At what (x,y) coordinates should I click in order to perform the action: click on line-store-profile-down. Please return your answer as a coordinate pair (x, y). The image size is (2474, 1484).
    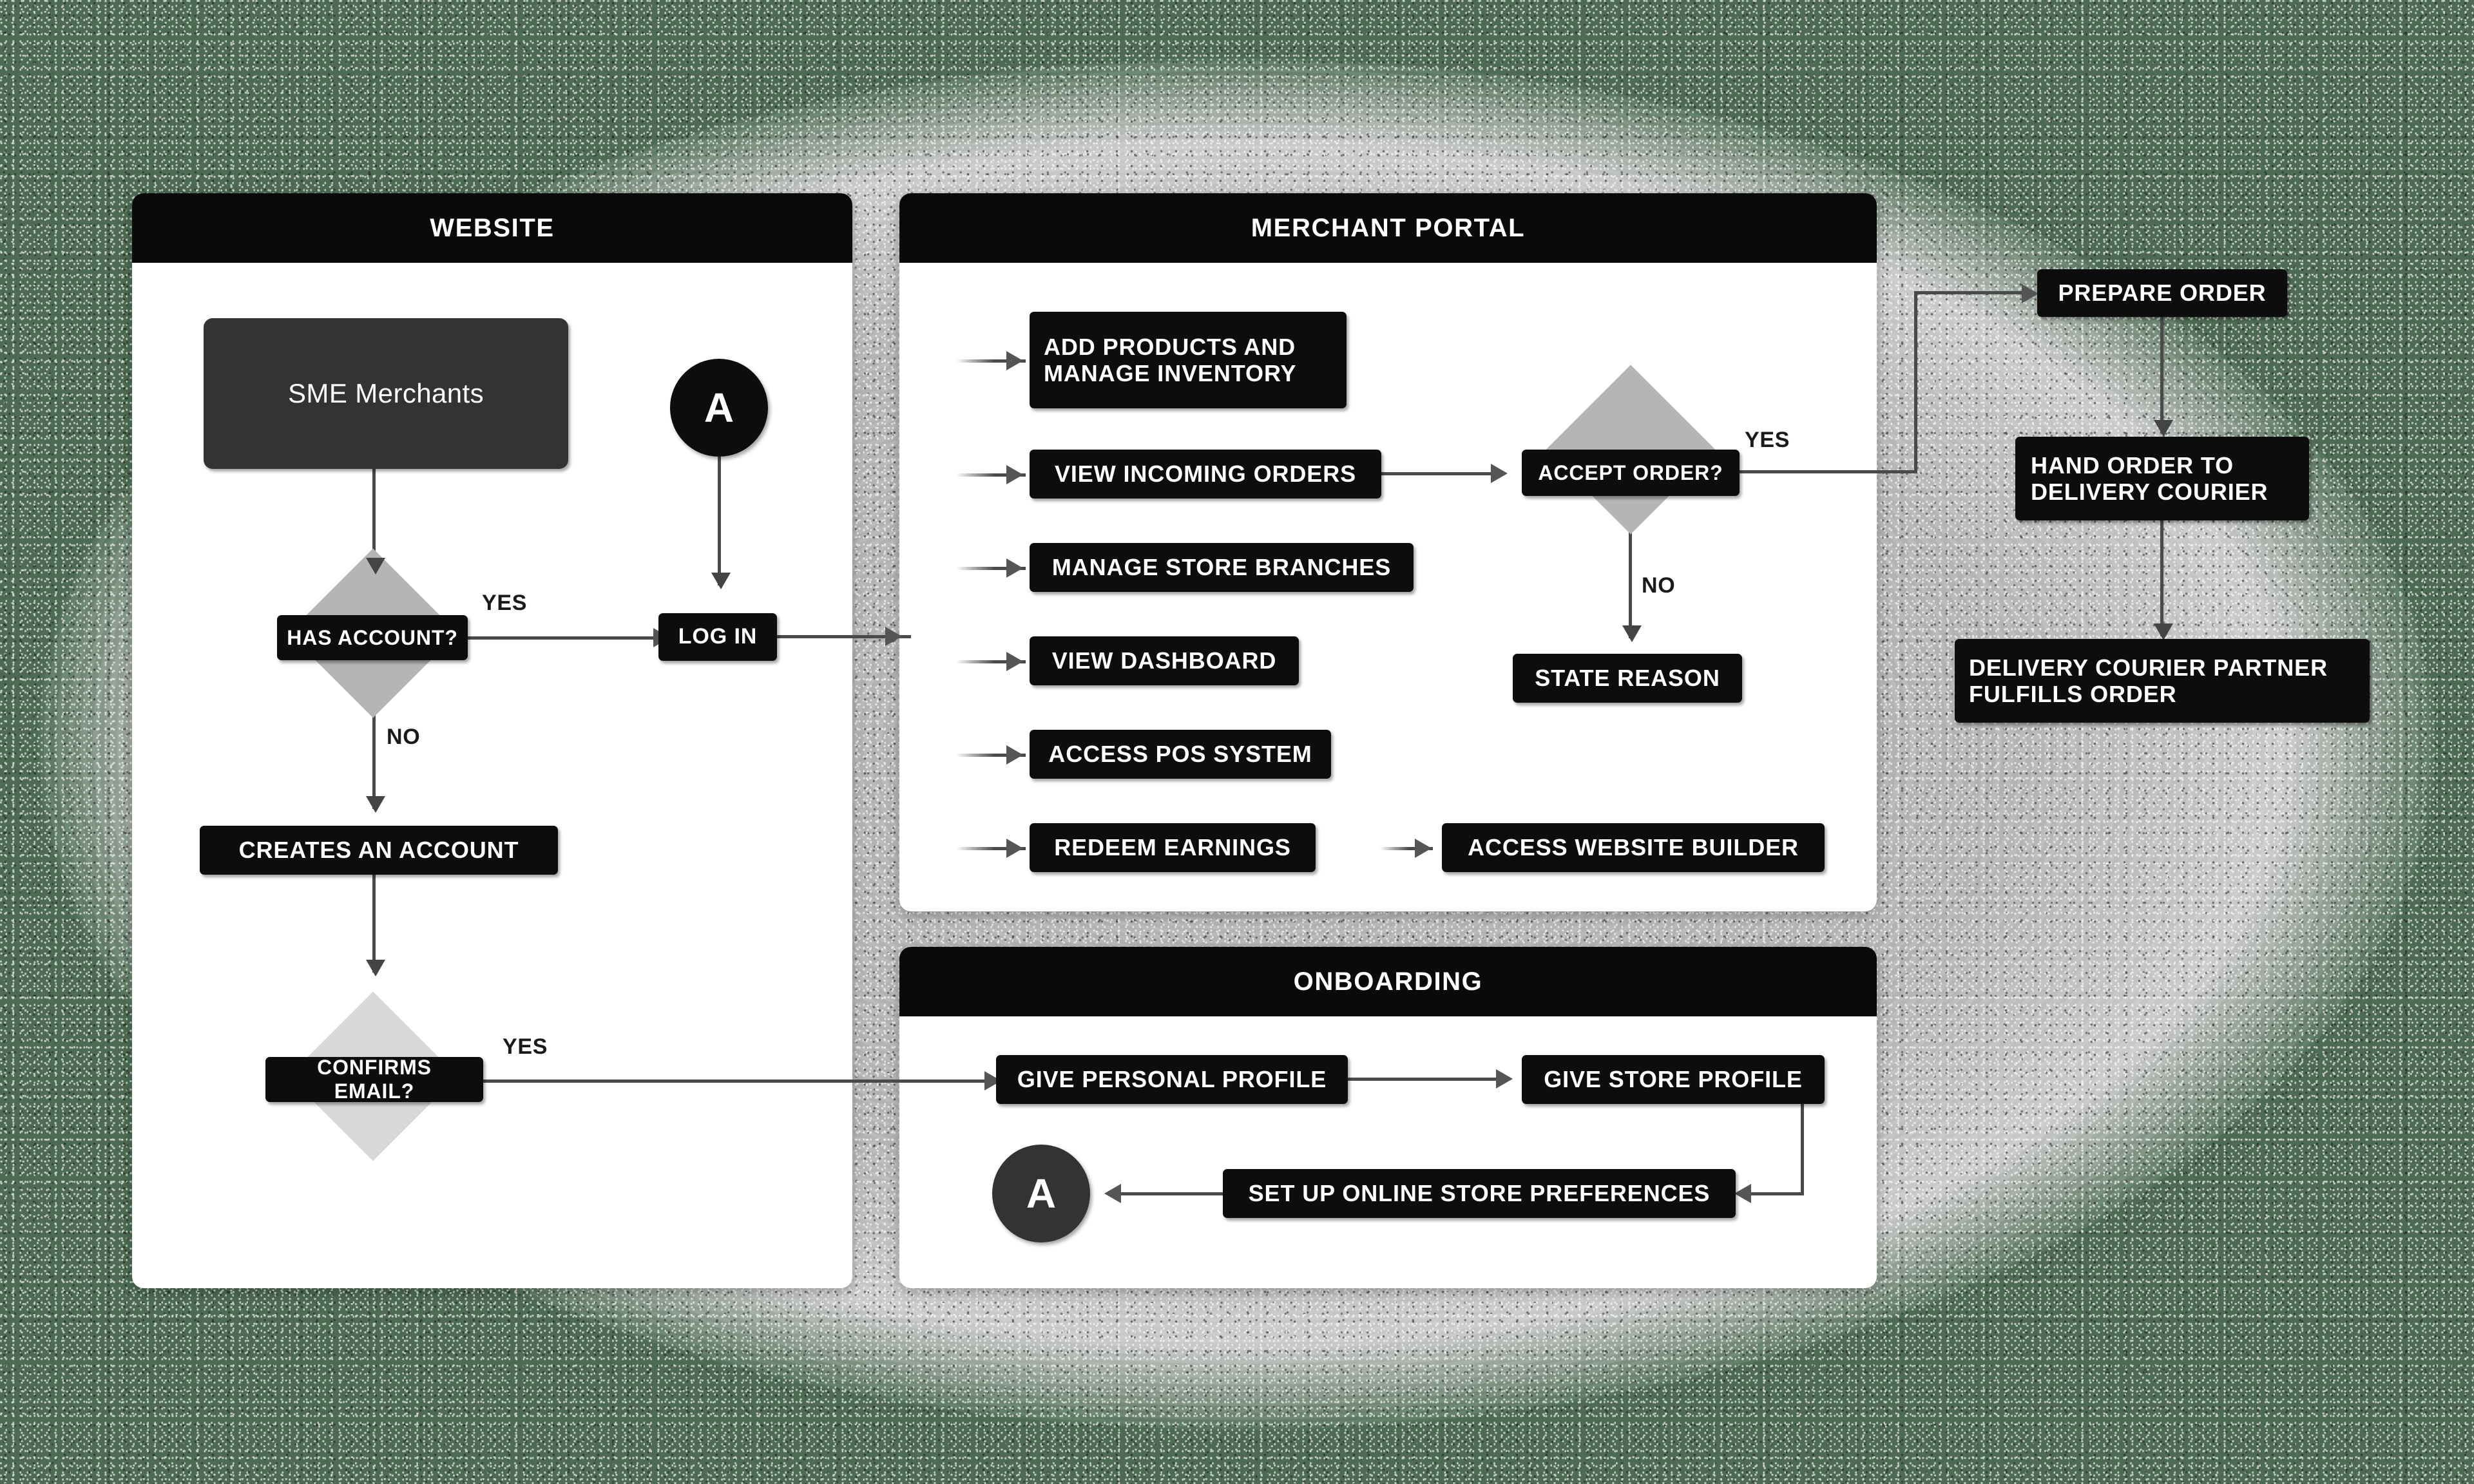
    Looking at the image, I should click on (1802, 1149).